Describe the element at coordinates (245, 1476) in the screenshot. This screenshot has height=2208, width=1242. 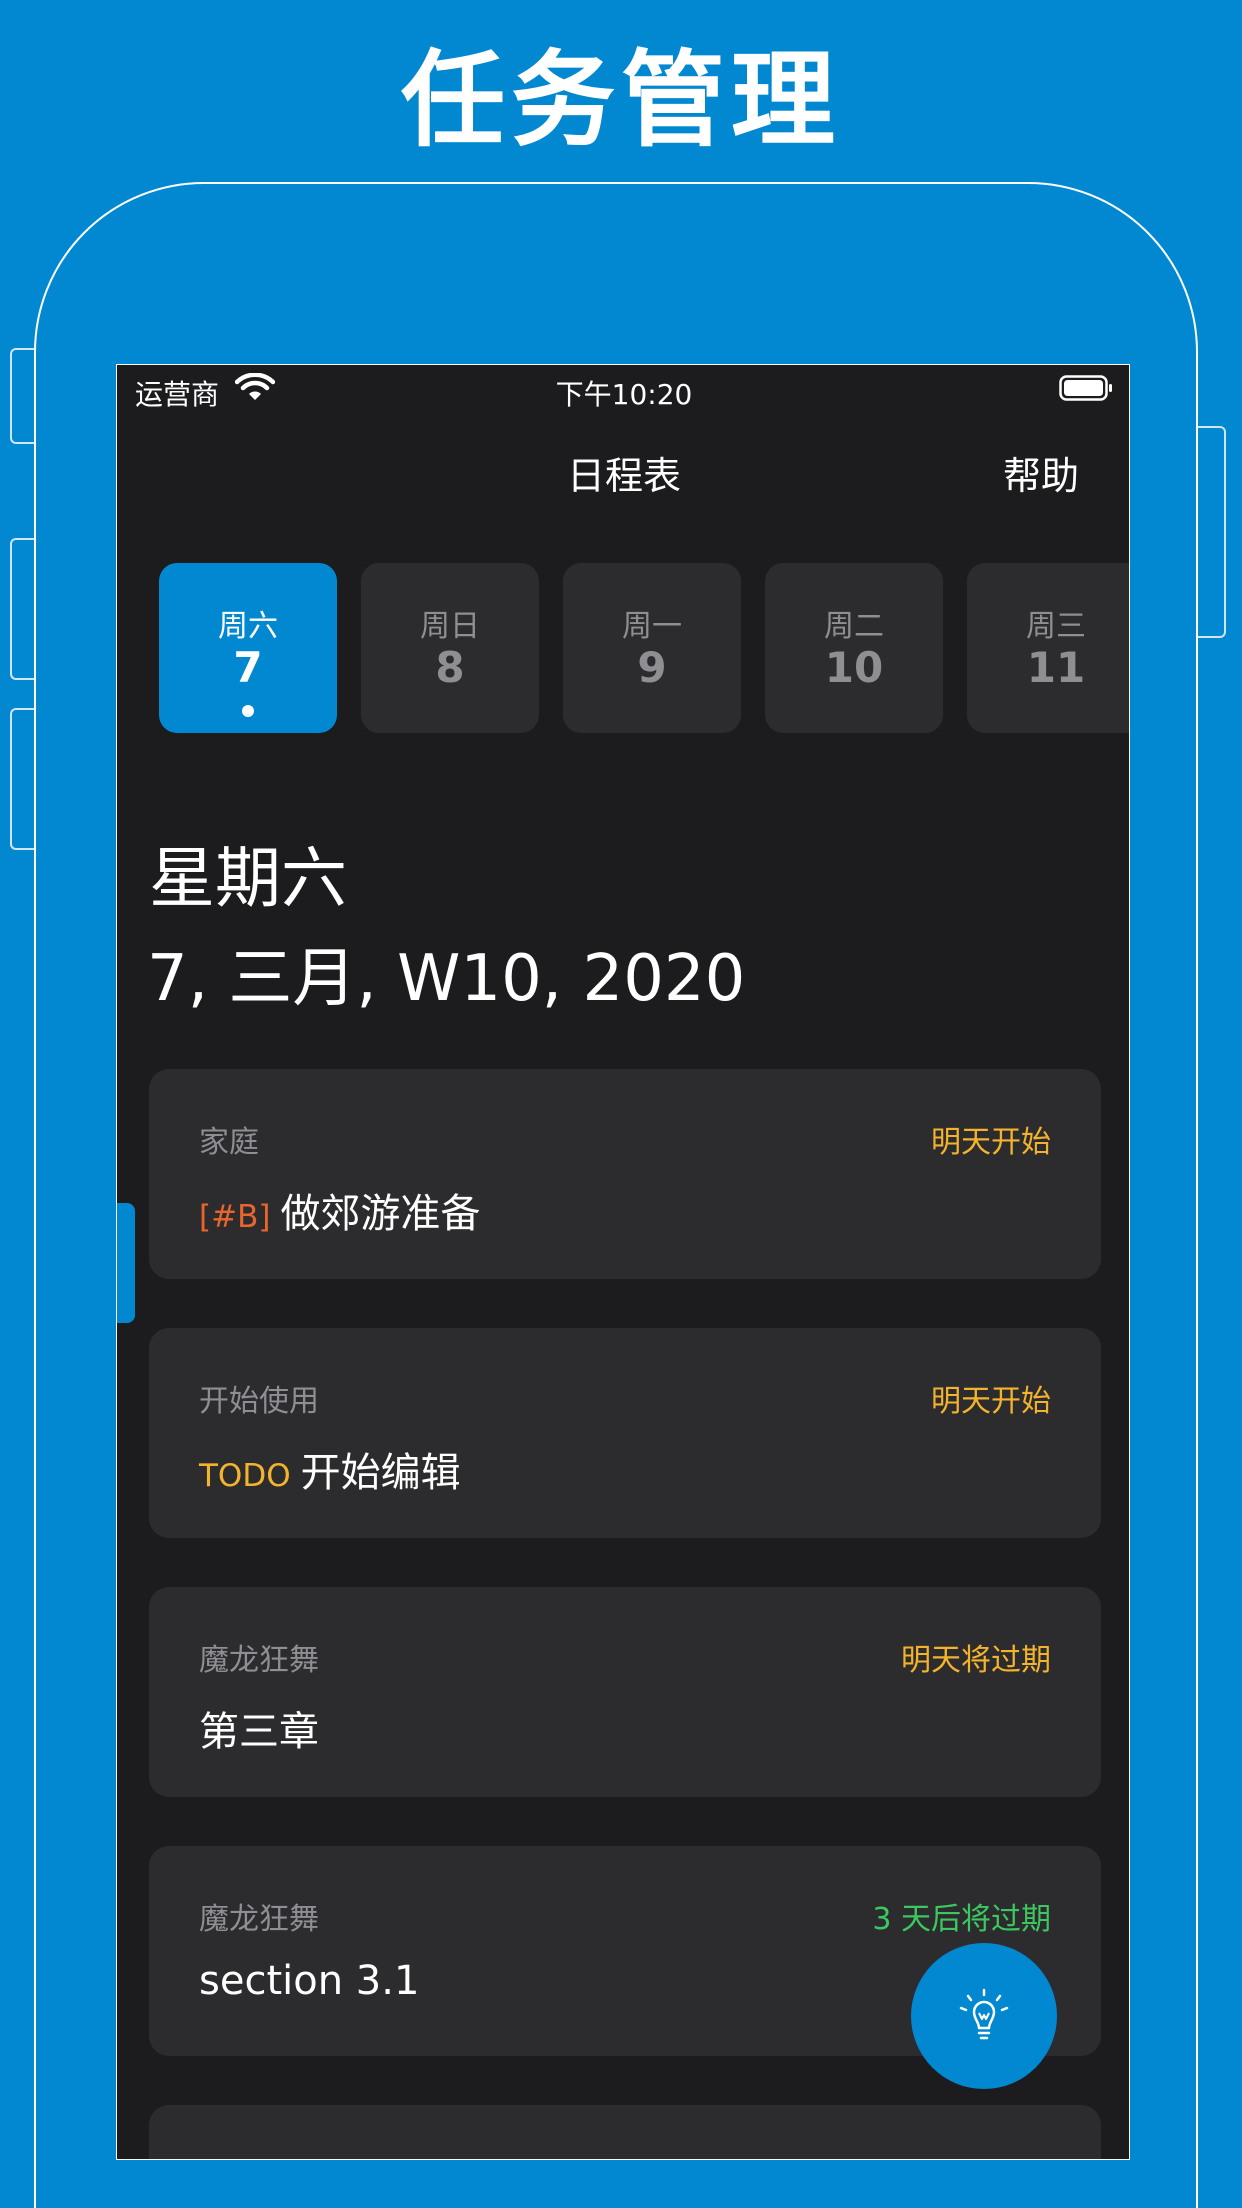
I see `task-tag: TODO` at that location.